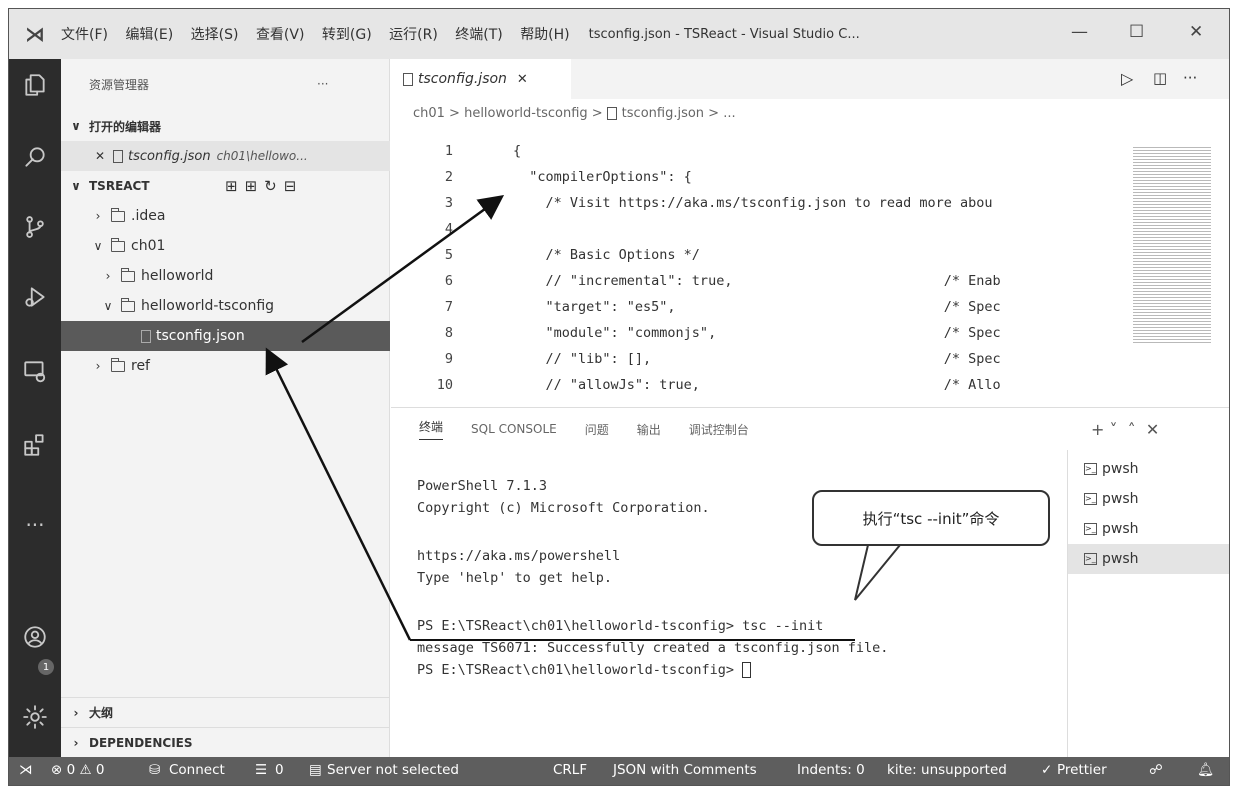  What do you see at coordinates (225, 712) in the screenshot?
I see `outline-section: › 大纲` at bounding box center [225, 712].